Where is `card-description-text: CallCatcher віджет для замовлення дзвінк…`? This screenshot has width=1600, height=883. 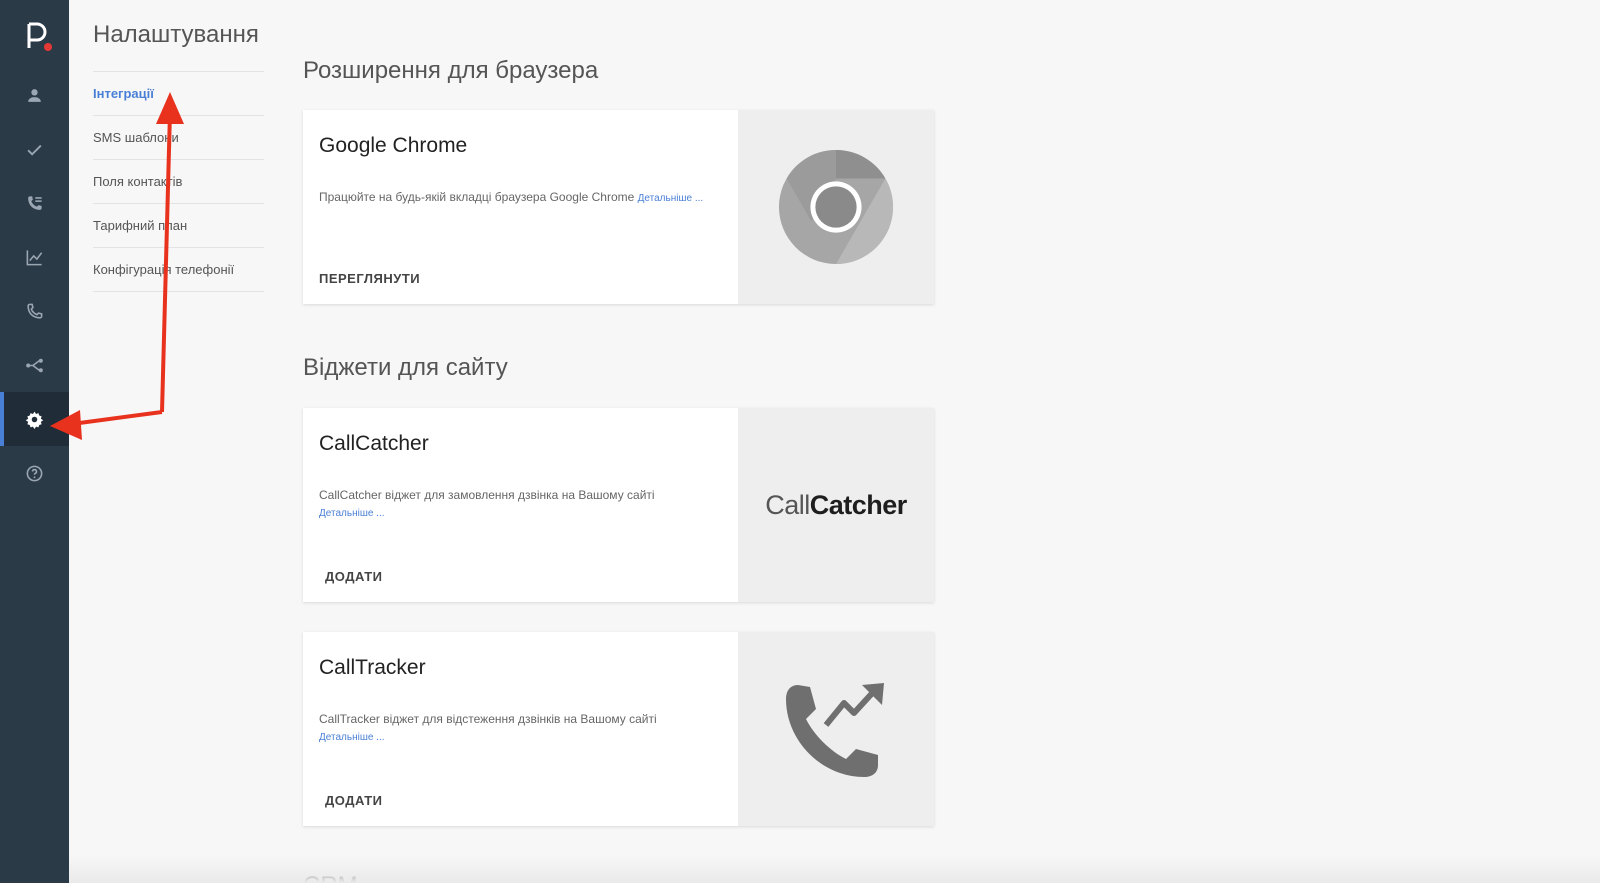
card-description-text: CallCatcher віджет для замовлення дзвінк… is located at coordinates (487, 495).